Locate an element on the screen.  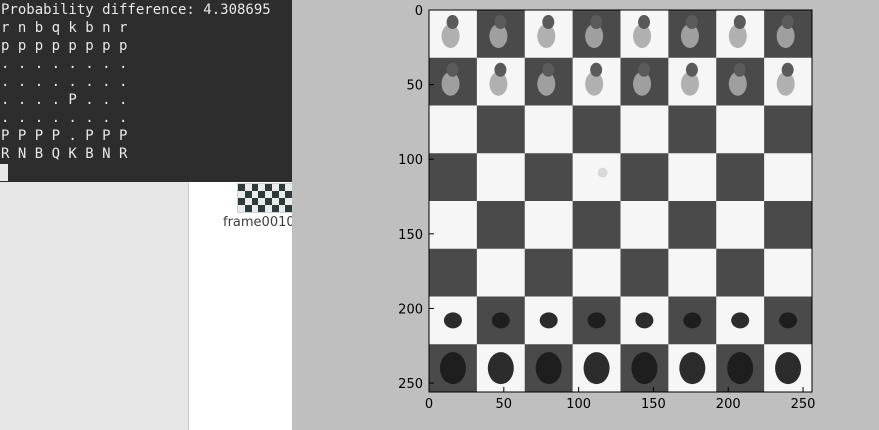
y-tick-label: 200 is located at coordinates (410, 309).